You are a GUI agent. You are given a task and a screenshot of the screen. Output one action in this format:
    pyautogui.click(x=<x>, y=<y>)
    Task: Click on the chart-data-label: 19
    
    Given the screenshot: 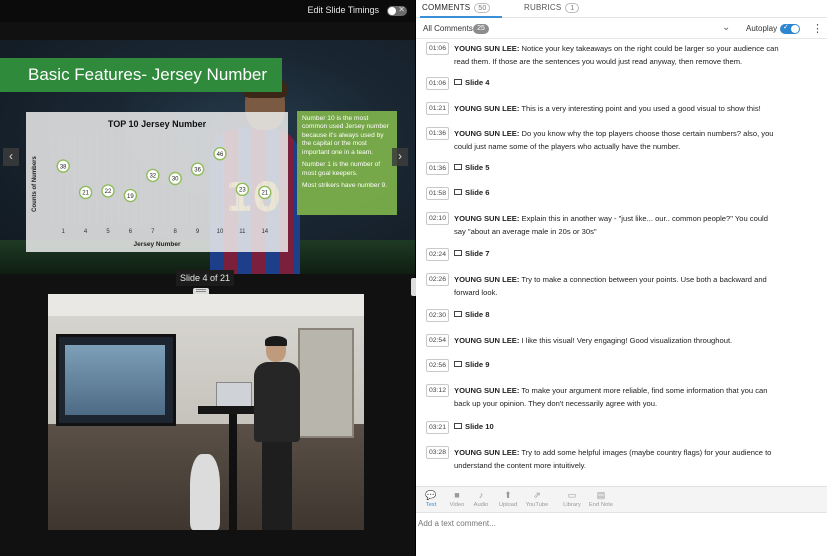 What is the action you would take?
    pyautogui.click(x=130, y=197)
    